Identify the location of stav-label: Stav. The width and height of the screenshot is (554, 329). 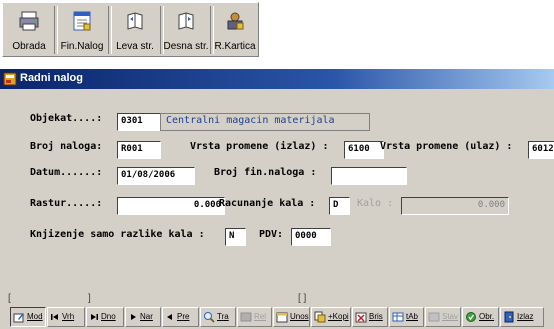
(450, 316).